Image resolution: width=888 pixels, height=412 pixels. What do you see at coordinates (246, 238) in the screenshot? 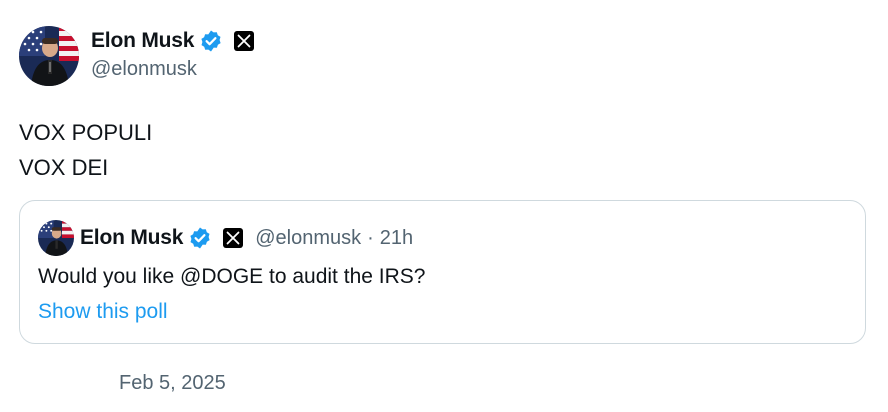
I see `quoted-header: Elon Musk @elonmusk · 21h` at bounding box center [246, 238].